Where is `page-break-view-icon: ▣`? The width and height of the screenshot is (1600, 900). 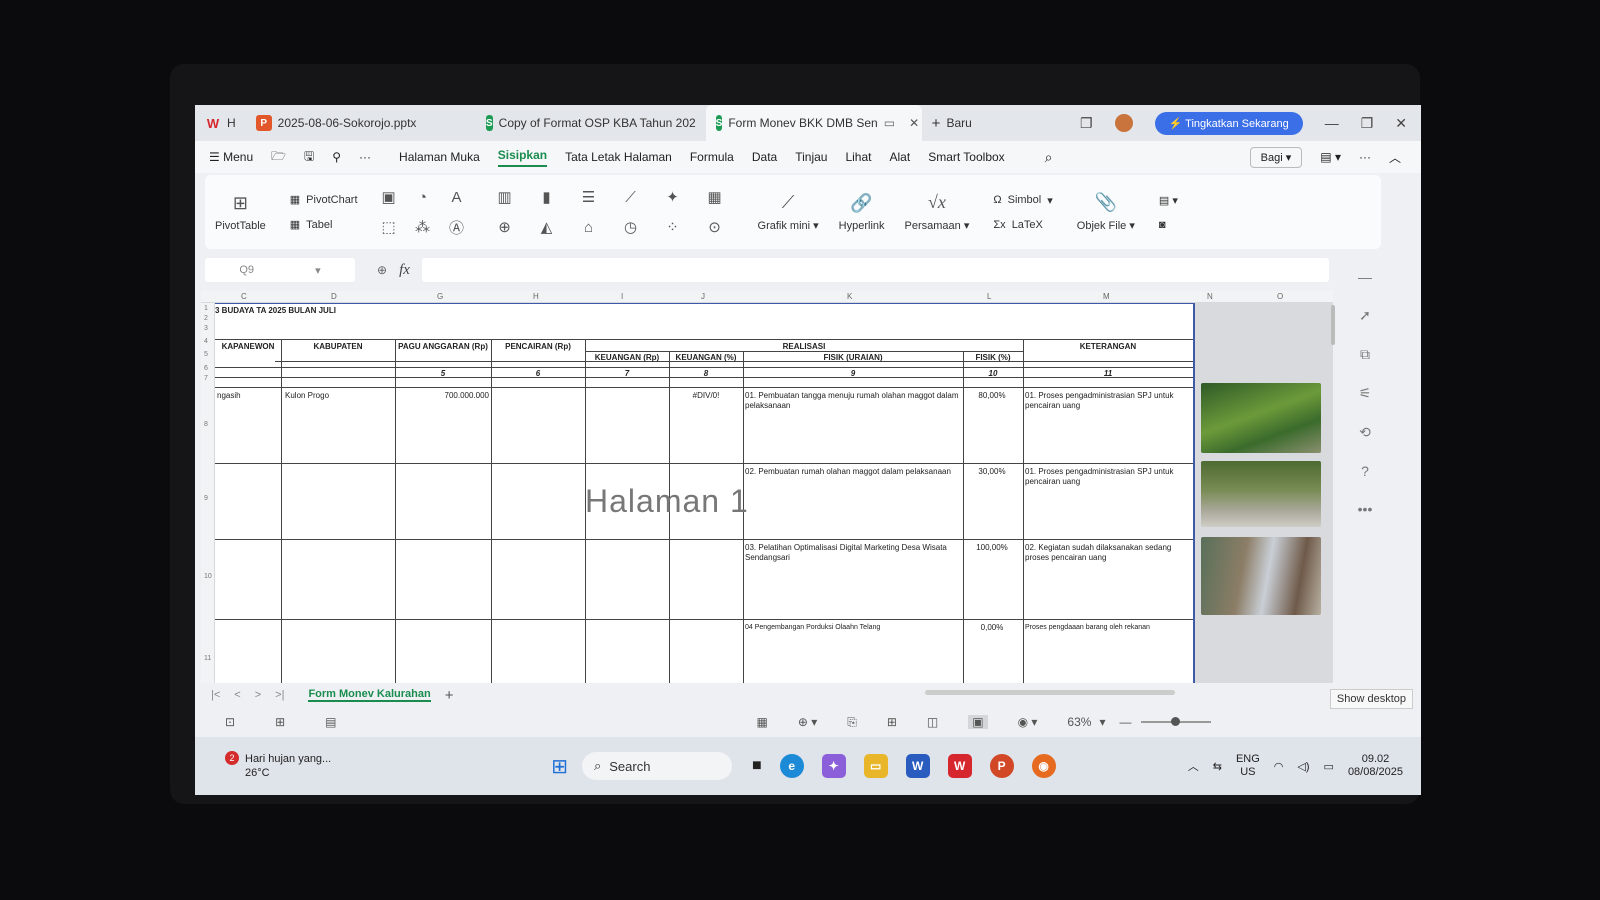
page-break-view-icon: ▣ is located at coordinates (978, 722).